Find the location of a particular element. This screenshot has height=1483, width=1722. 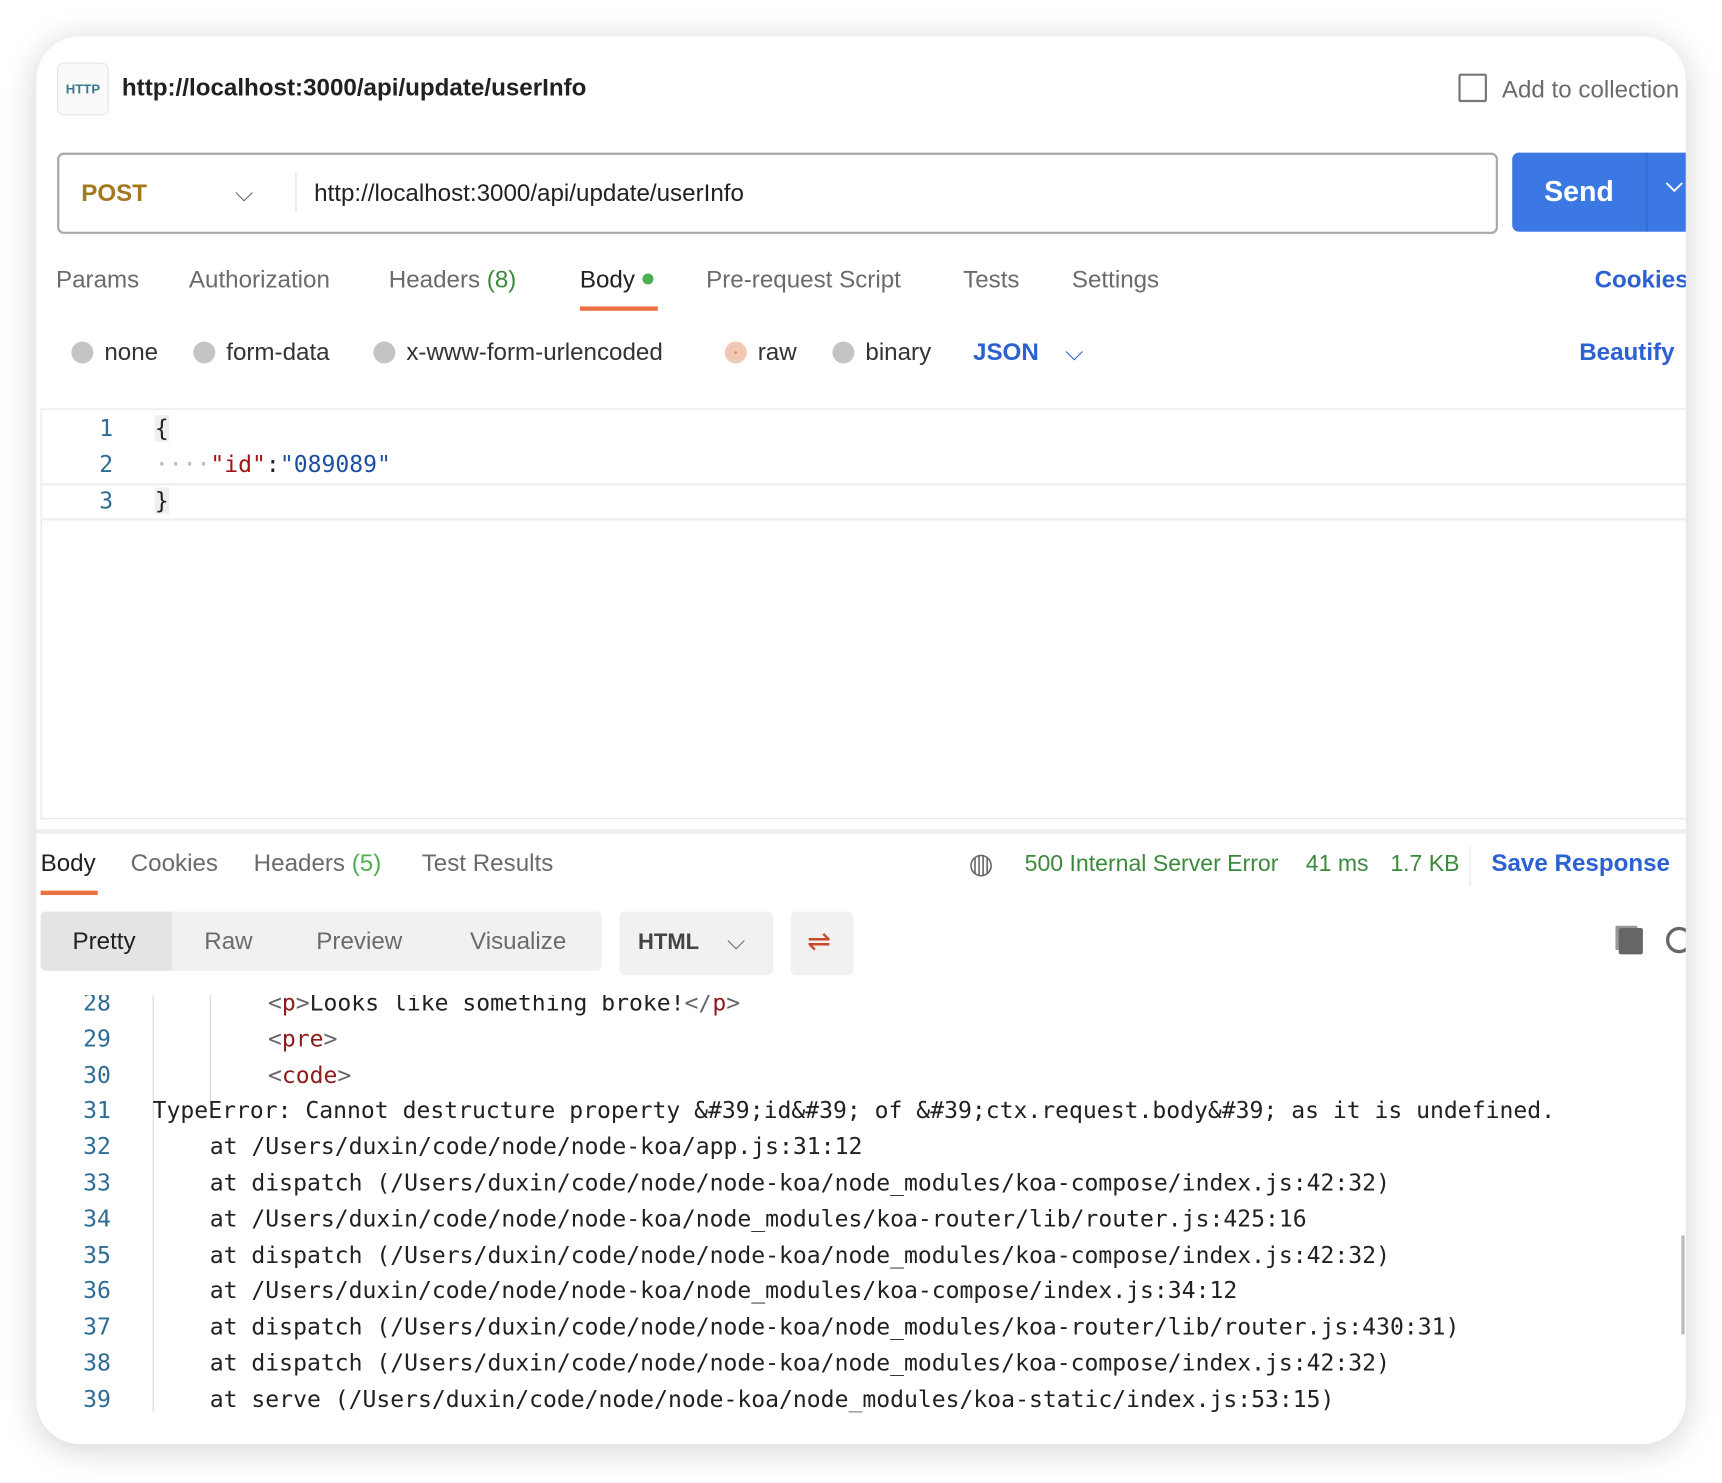

line-number: 1 is located at coordinates (106, 428).